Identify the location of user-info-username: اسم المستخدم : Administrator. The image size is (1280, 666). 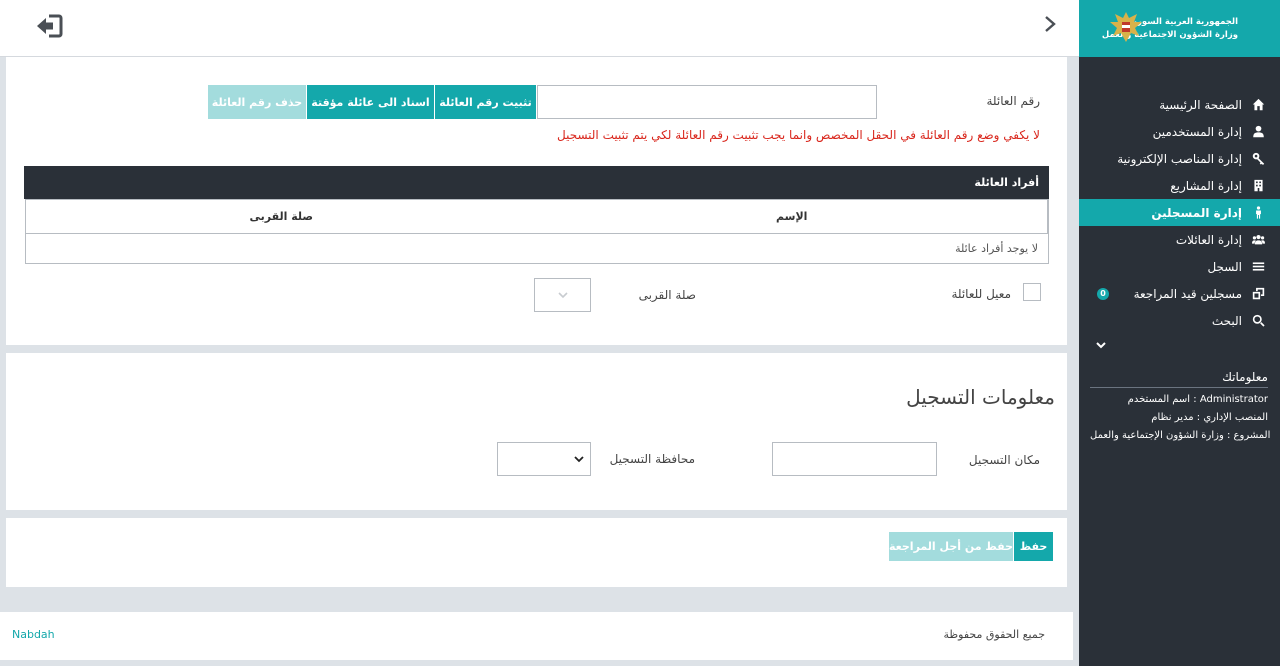
(1197, 399).